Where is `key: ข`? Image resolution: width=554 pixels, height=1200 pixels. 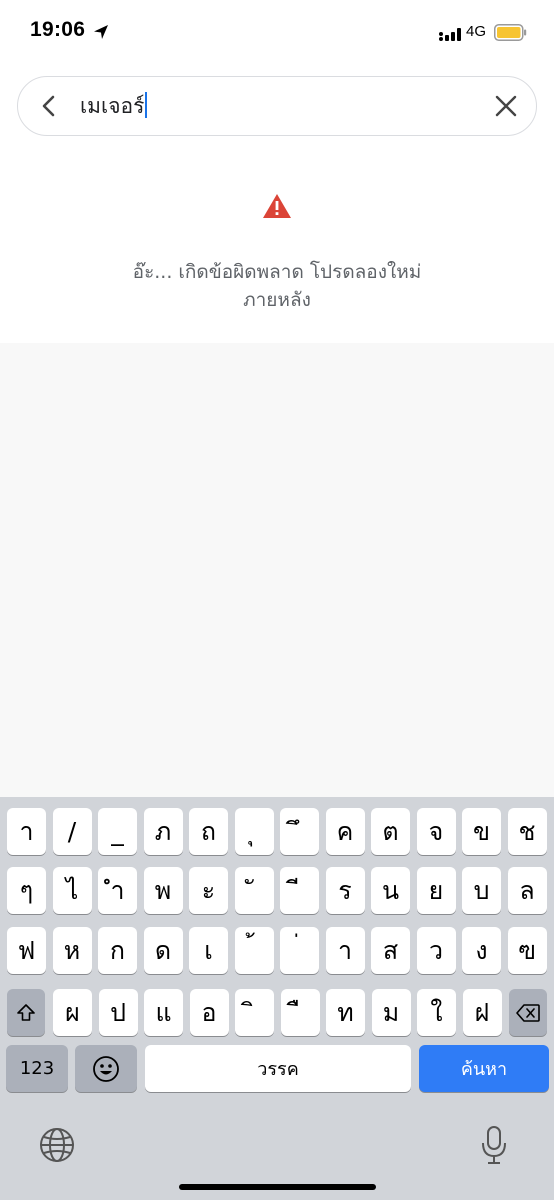
key: ข is located at coordinates (481, 831).